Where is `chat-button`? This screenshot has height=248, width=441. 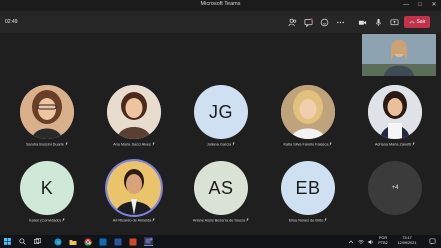 chat-button is located at coordinates (308, 22).